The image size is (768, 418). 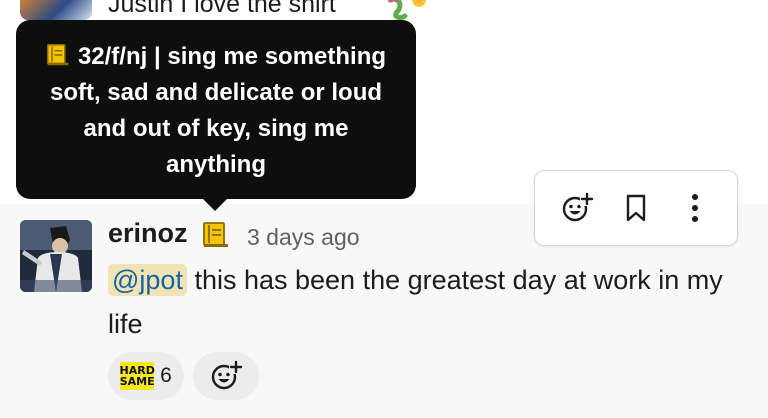 I want to click on message-actions-toolbar, so click(x=636, y=208).